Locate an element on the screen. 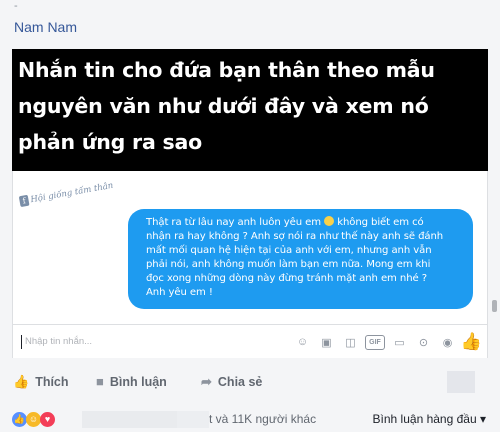  message-composer: Nhập tin nhắn... ☺ ▣ ◫ GIF ▭ ⊙ ◉ 👍 is located at coordinates (250, 341).